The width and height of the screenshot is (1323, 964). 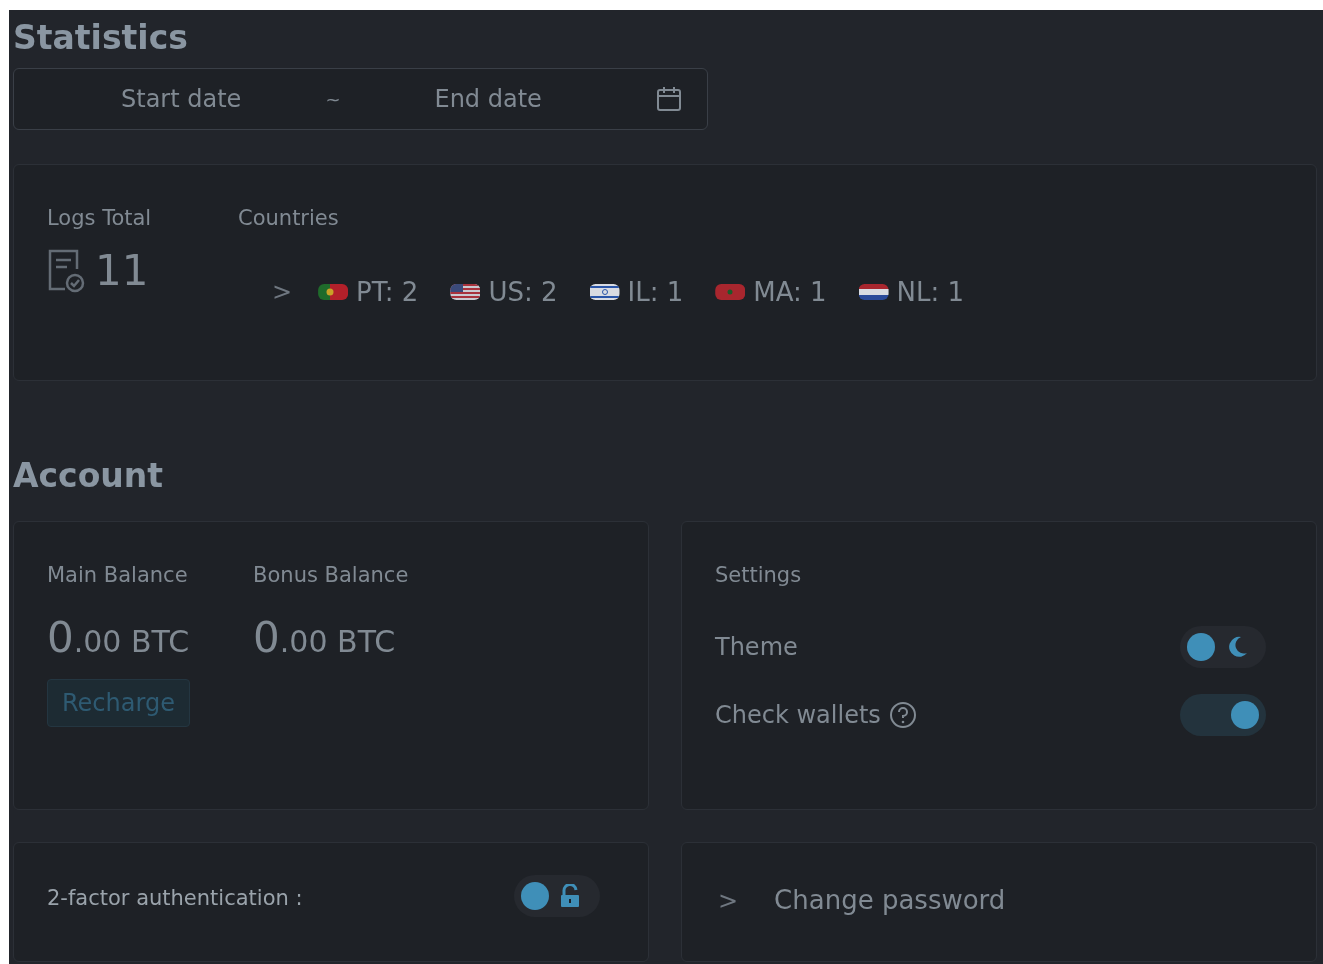 I want to click on stat-label: Logs Total, so click(x=100, y=218).